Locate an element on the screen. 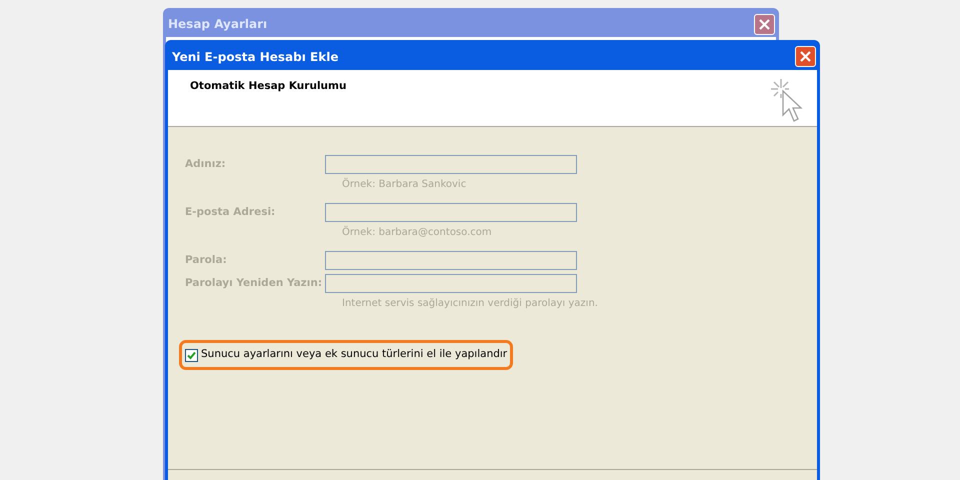  field-label: Adınız: is located at coordinates (206, 164).